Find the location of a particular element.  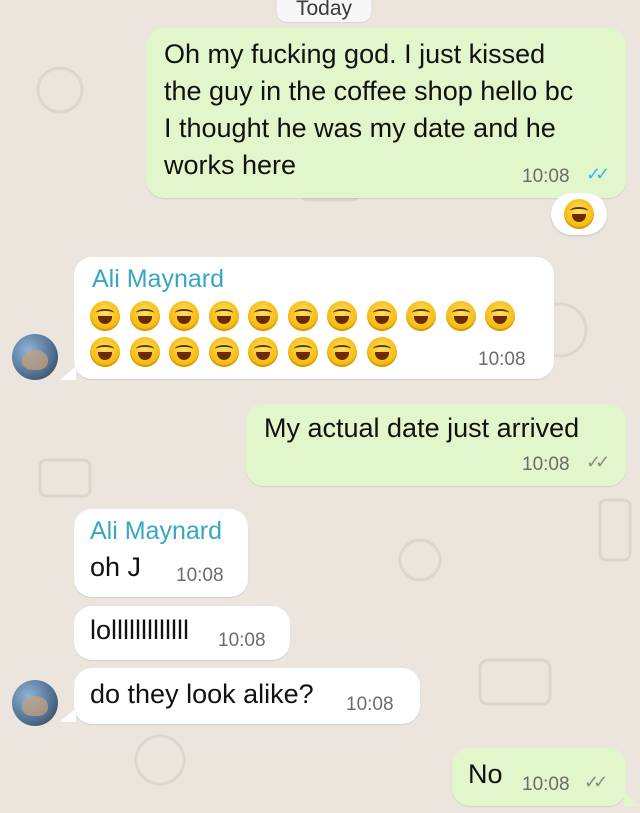

date-separator: Today is located at coordinates (324, 11).